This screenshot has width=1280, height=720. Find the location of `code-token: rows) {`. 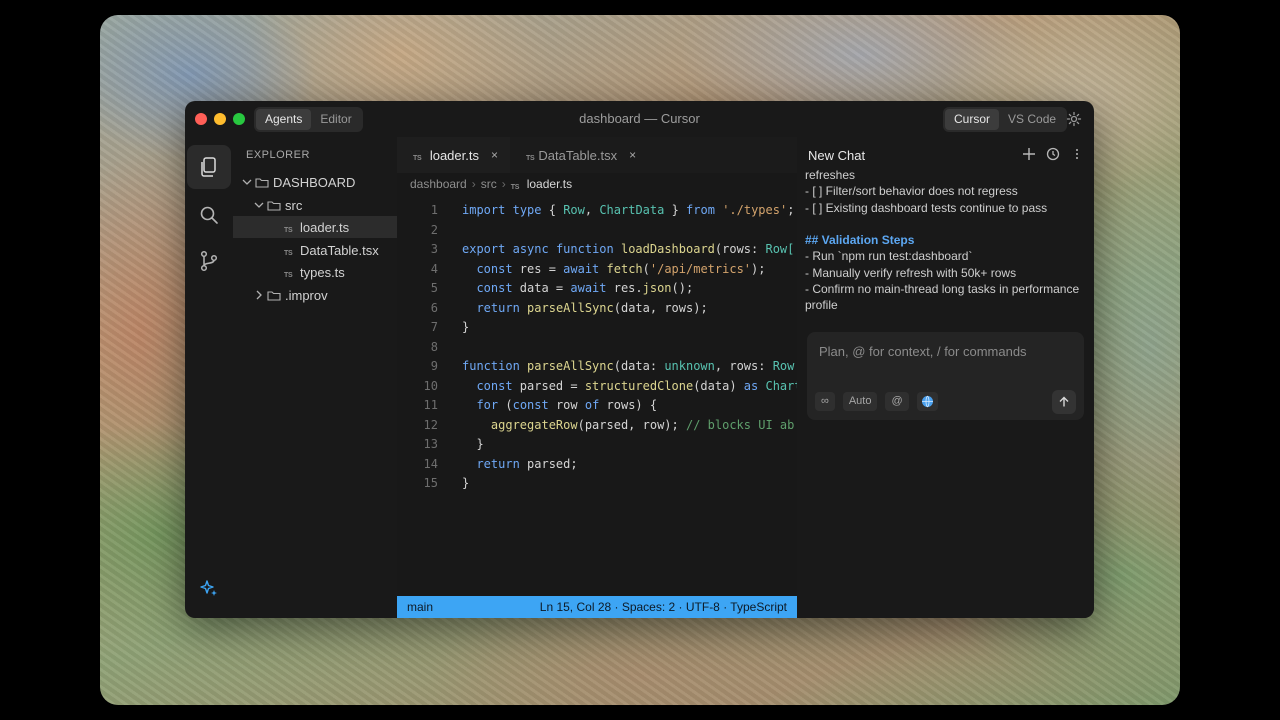

code-token: rows) { is located at coordinates (628, 405).